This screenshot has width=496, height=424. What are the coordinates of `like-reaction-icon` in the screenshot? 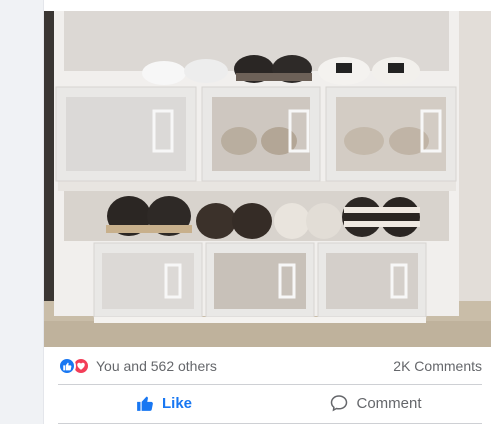 It's located at (67, 366).